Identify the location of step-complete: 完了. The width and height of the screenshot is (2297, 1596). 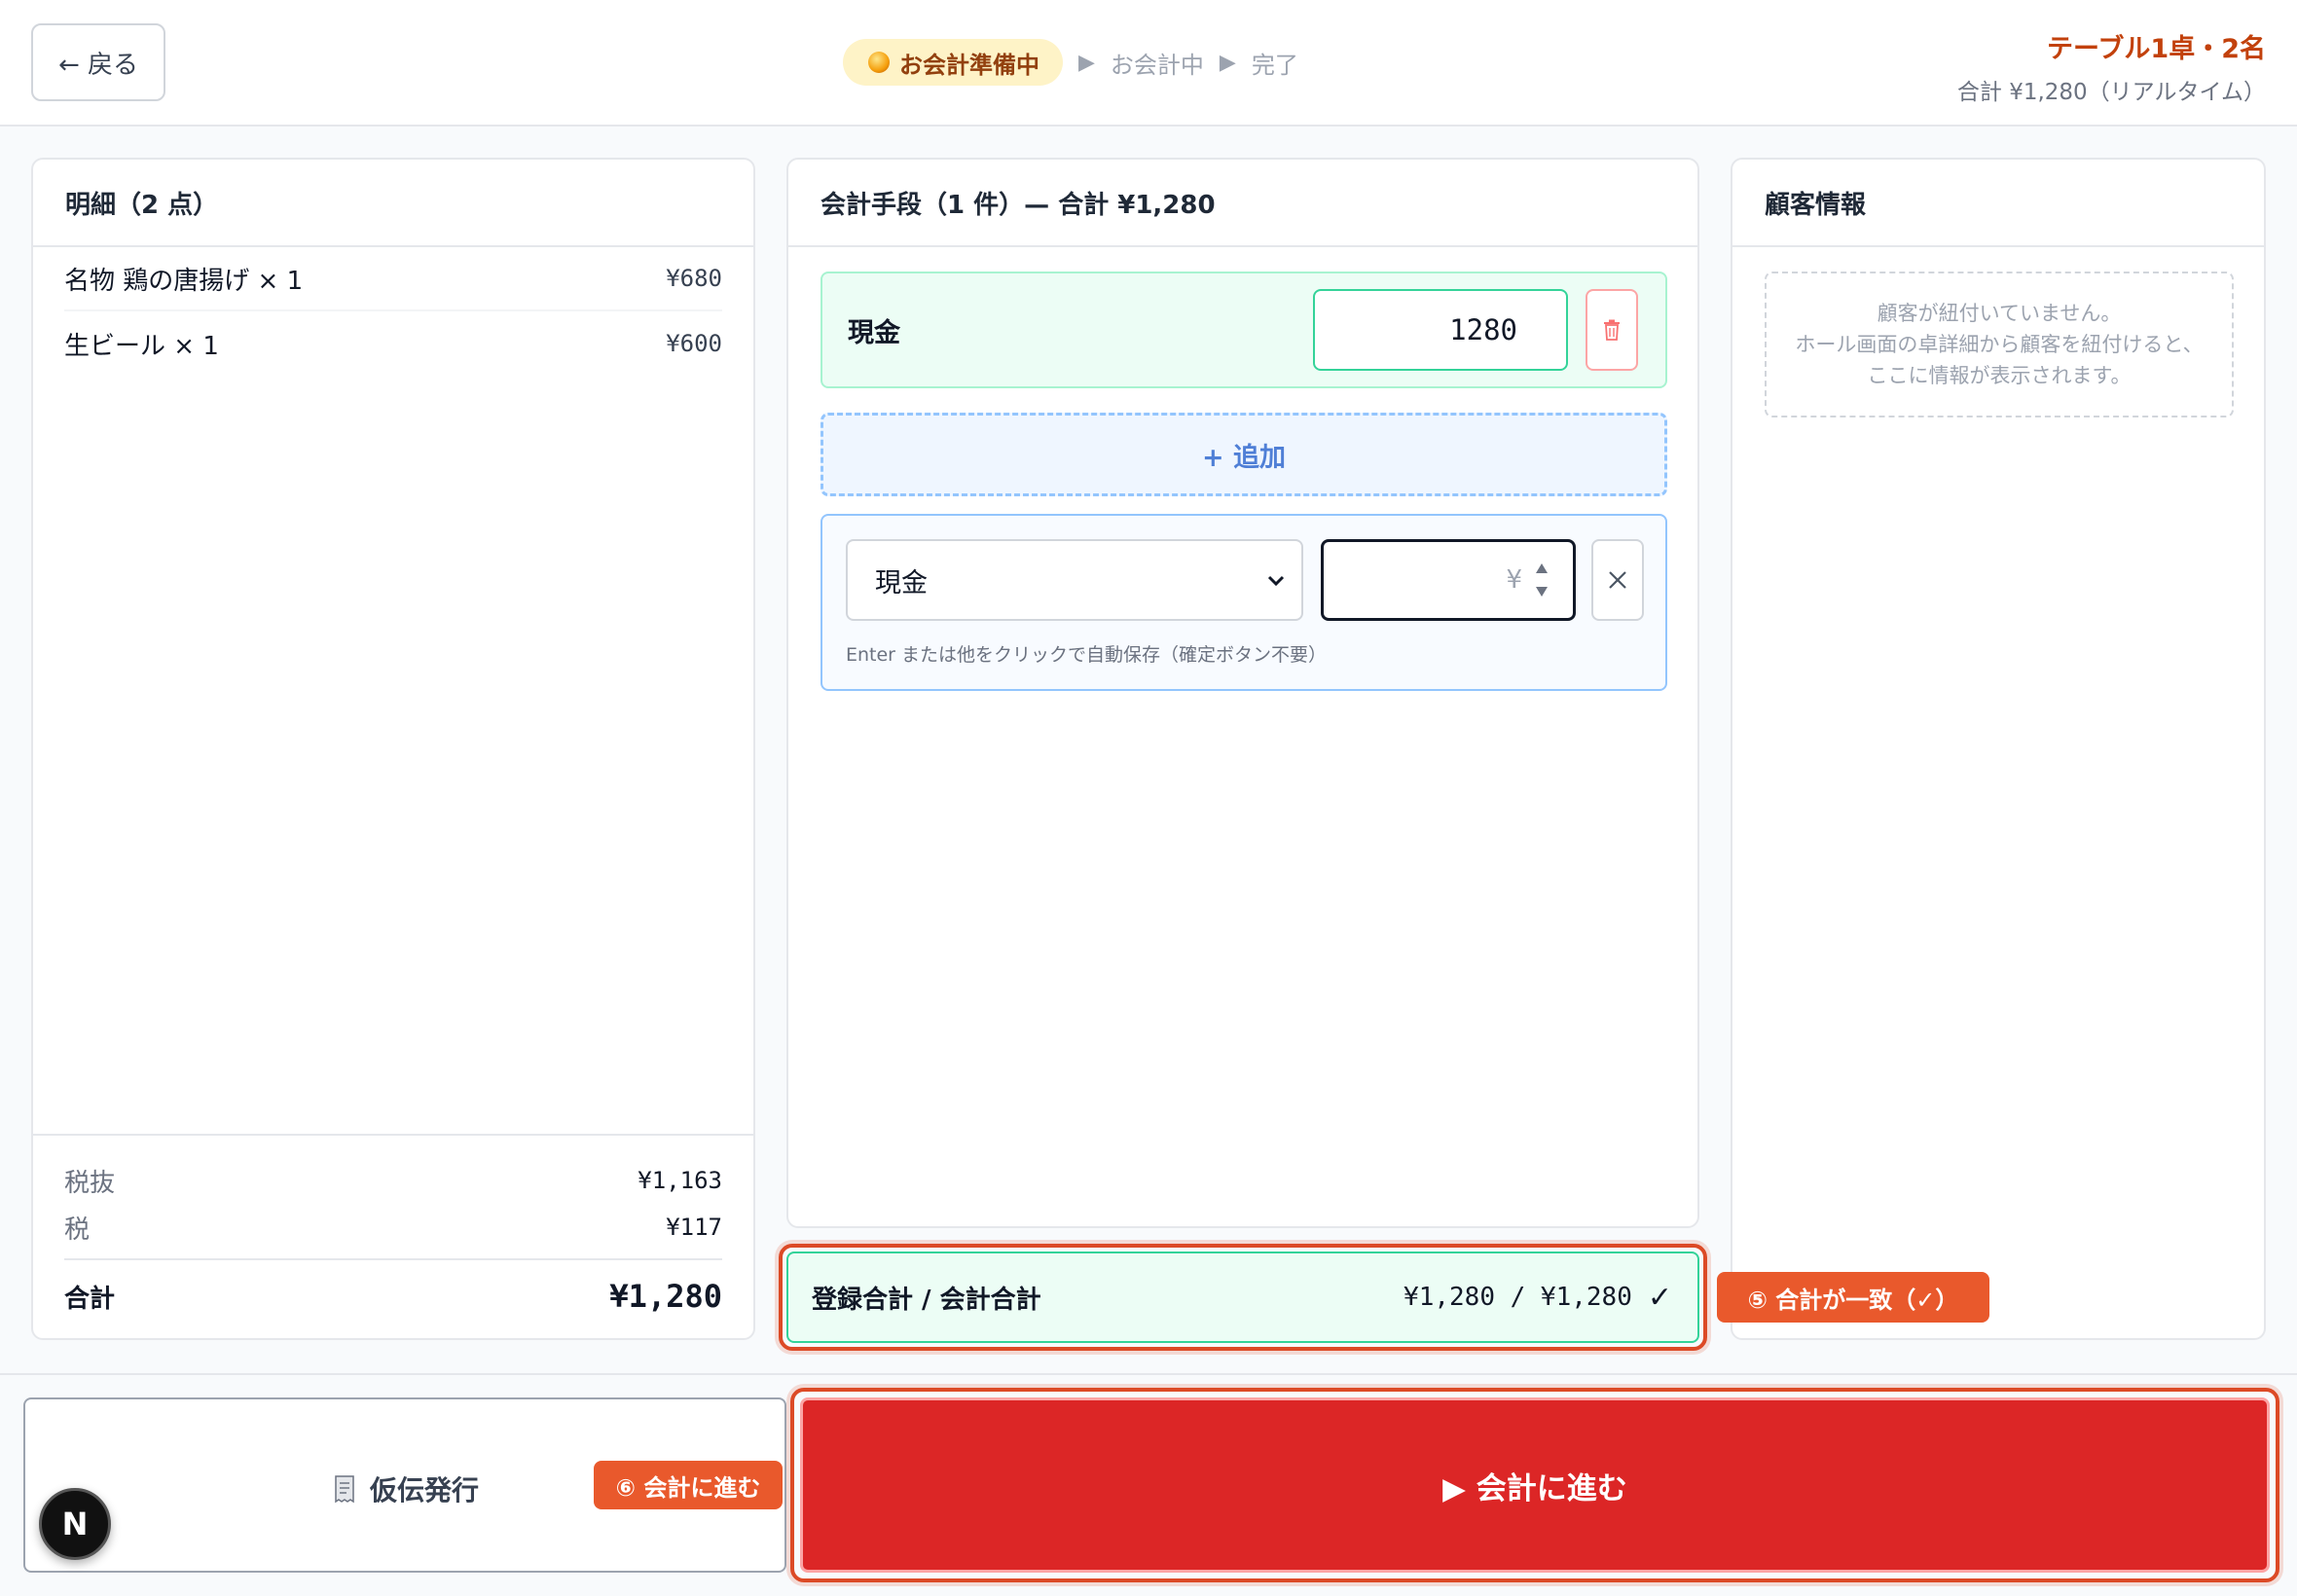
(1274, 65).